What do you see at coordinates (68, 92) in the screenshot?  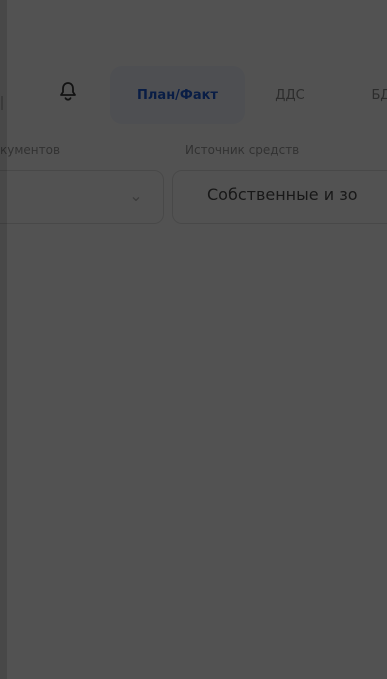 I see `bell-icon` at bounding box center [68, 92].